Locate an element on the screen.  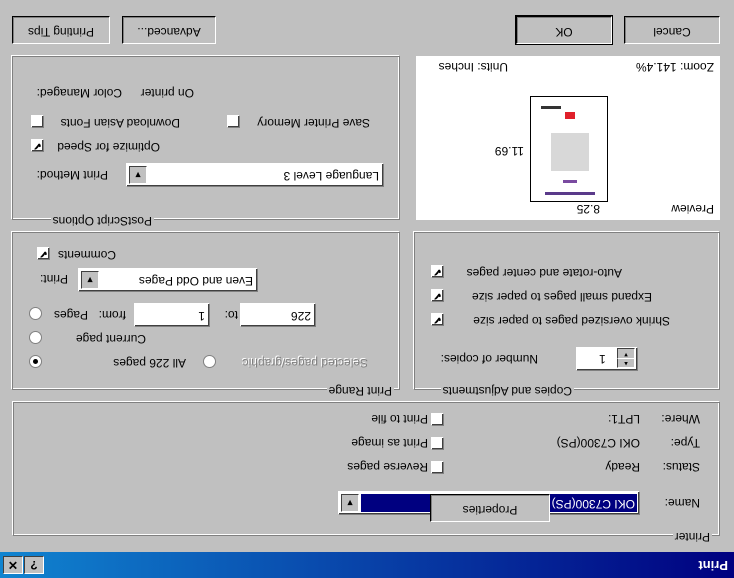
printer-where-label: Where: is located at coordinates (680, 419).